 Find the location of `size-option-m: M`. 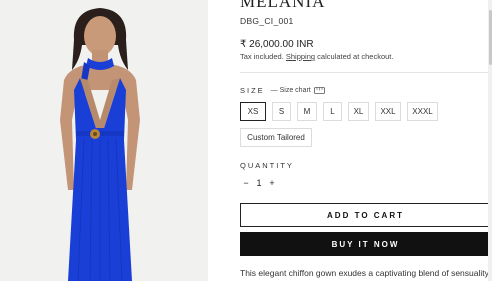

size-option-m: M is located at coordinates (307, 111).